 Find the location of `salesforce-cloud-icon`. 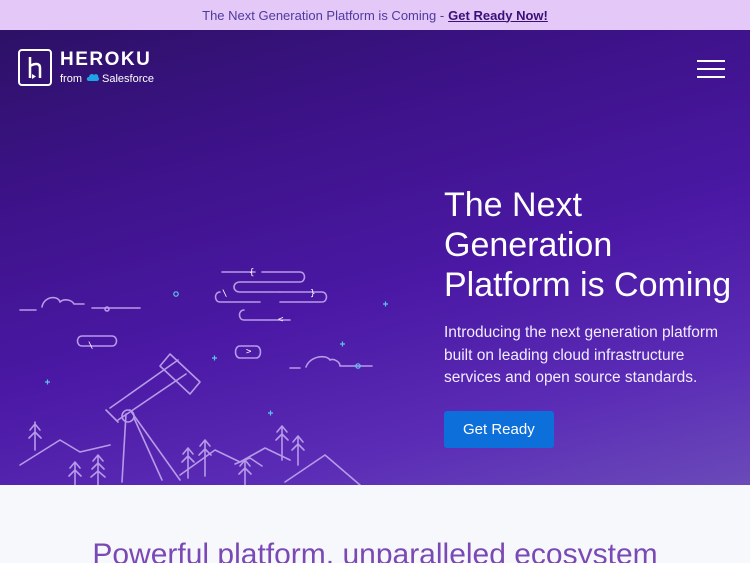

salesforce-cloud-icon is located at coordinates (93, 79).